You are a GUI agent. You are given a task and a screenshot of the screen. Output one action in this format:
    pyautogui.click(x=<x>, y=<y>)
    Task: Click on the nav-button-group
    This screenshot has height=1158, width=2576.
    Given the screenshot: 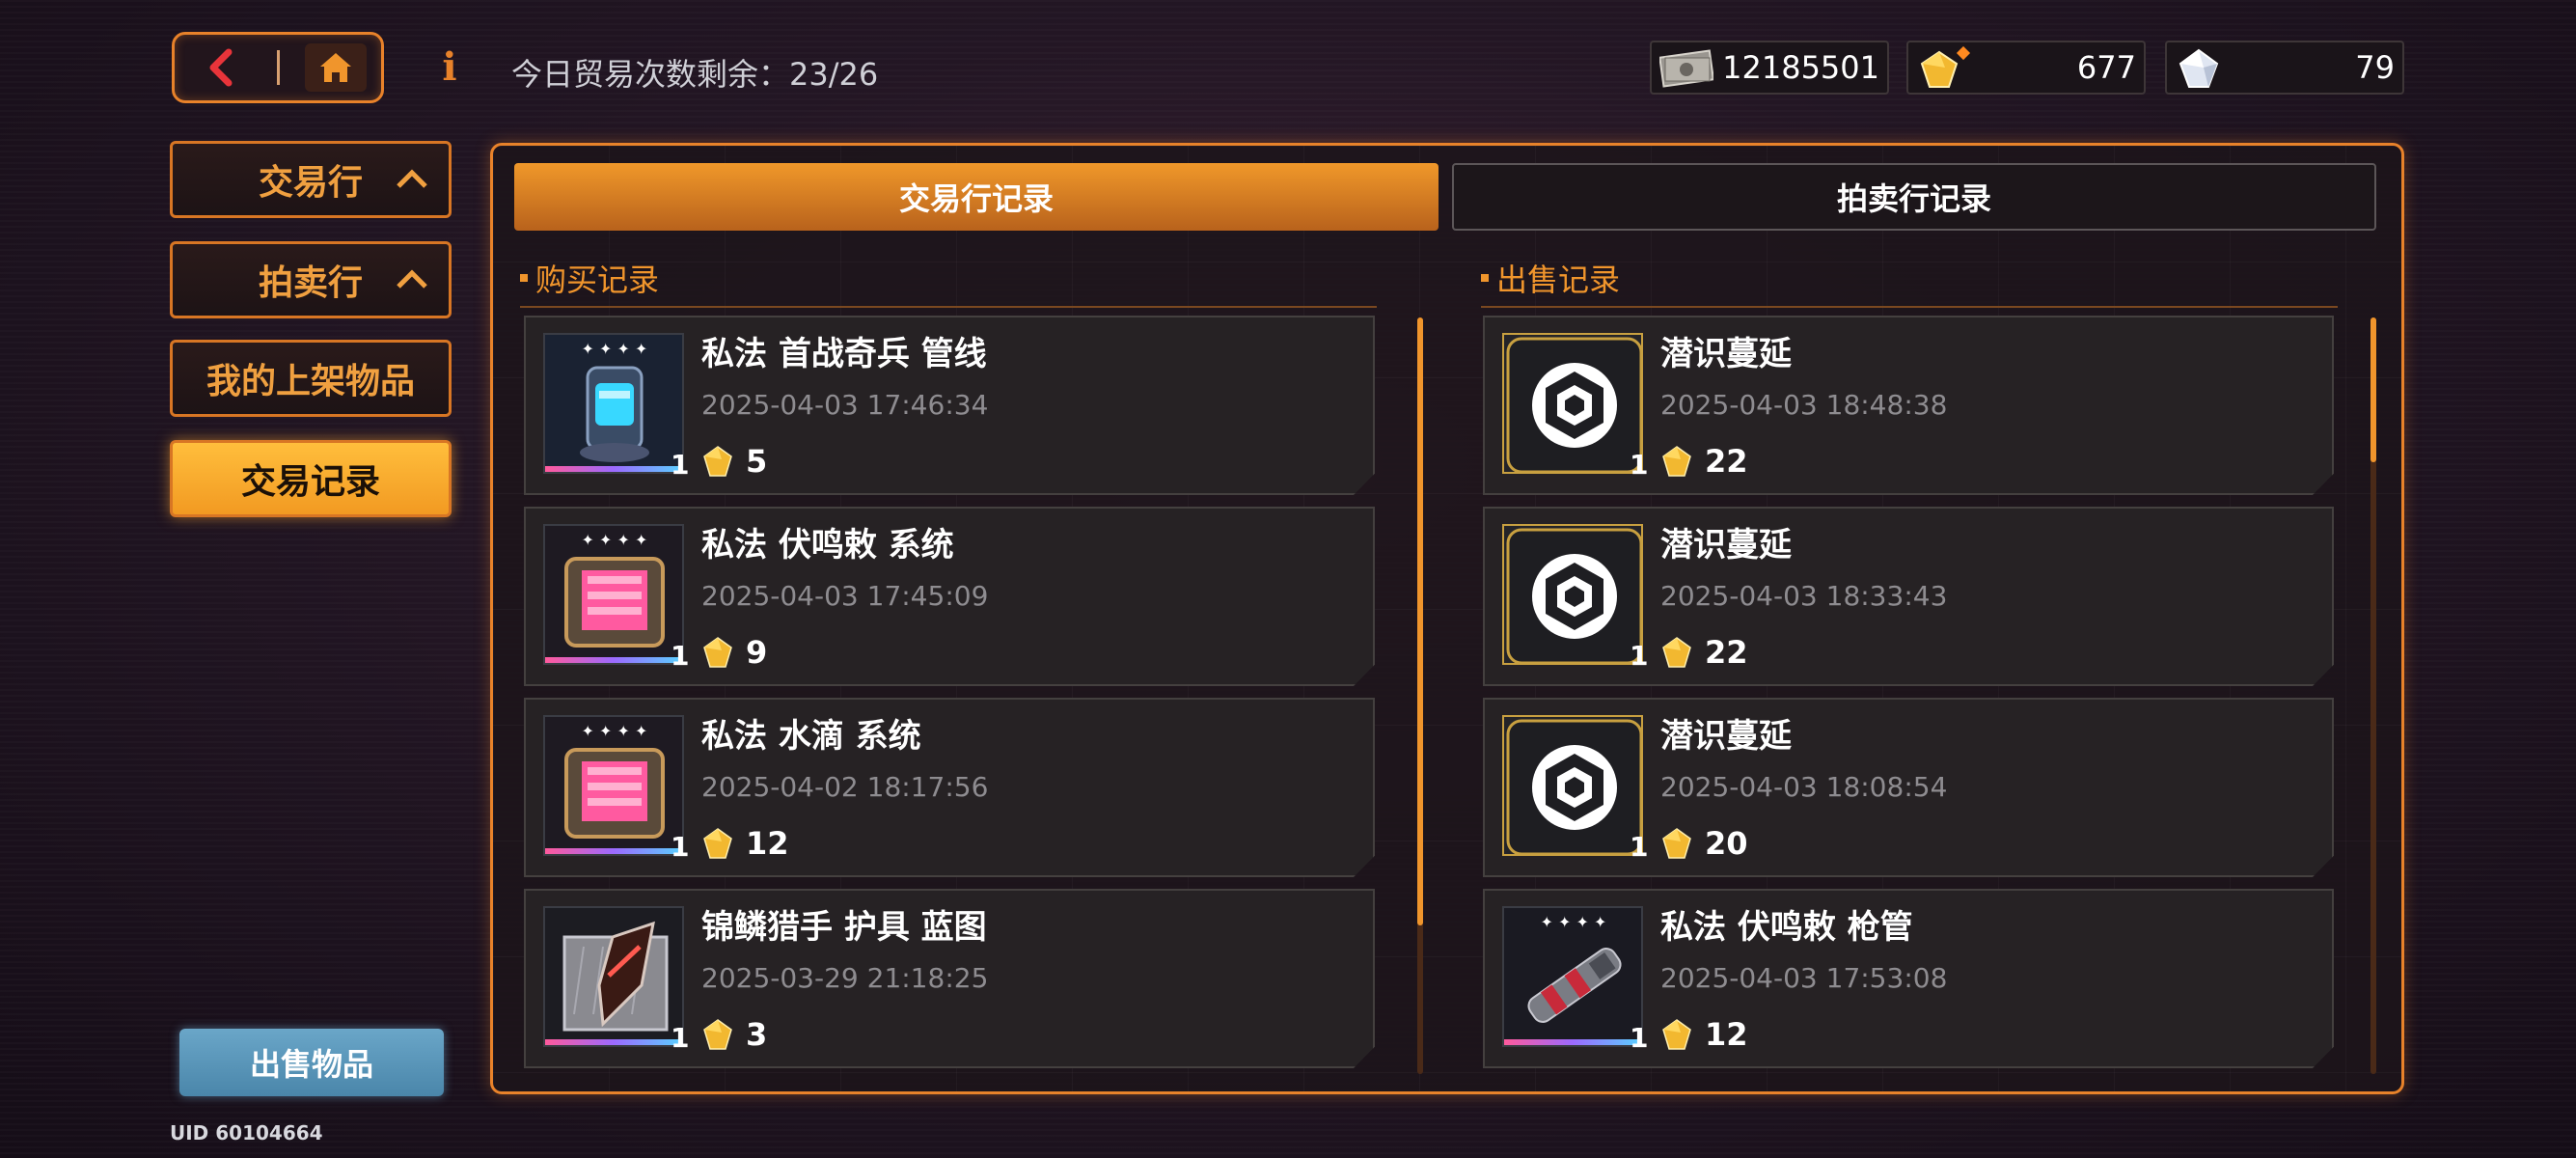 What is the action you would take?
    pyautogui.click(x=278, y=67)
    